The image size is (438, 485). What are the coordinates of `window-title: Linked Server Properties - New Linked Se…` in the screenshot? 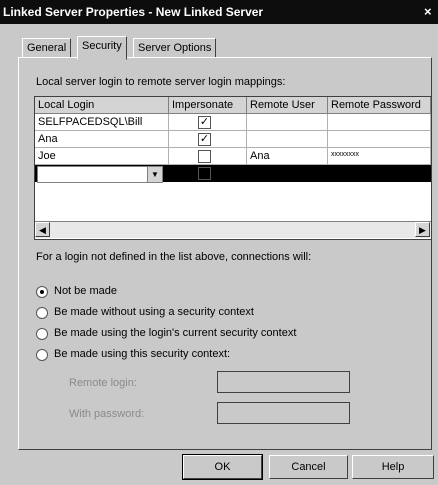 It's located at (133, 12).